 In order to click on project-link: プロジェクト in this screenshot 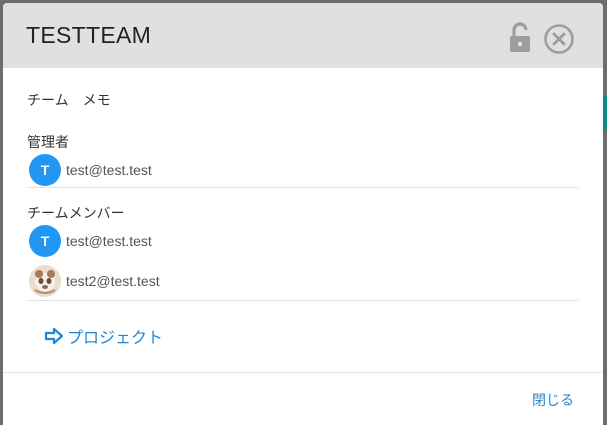, I will do `click(103, 336)`.